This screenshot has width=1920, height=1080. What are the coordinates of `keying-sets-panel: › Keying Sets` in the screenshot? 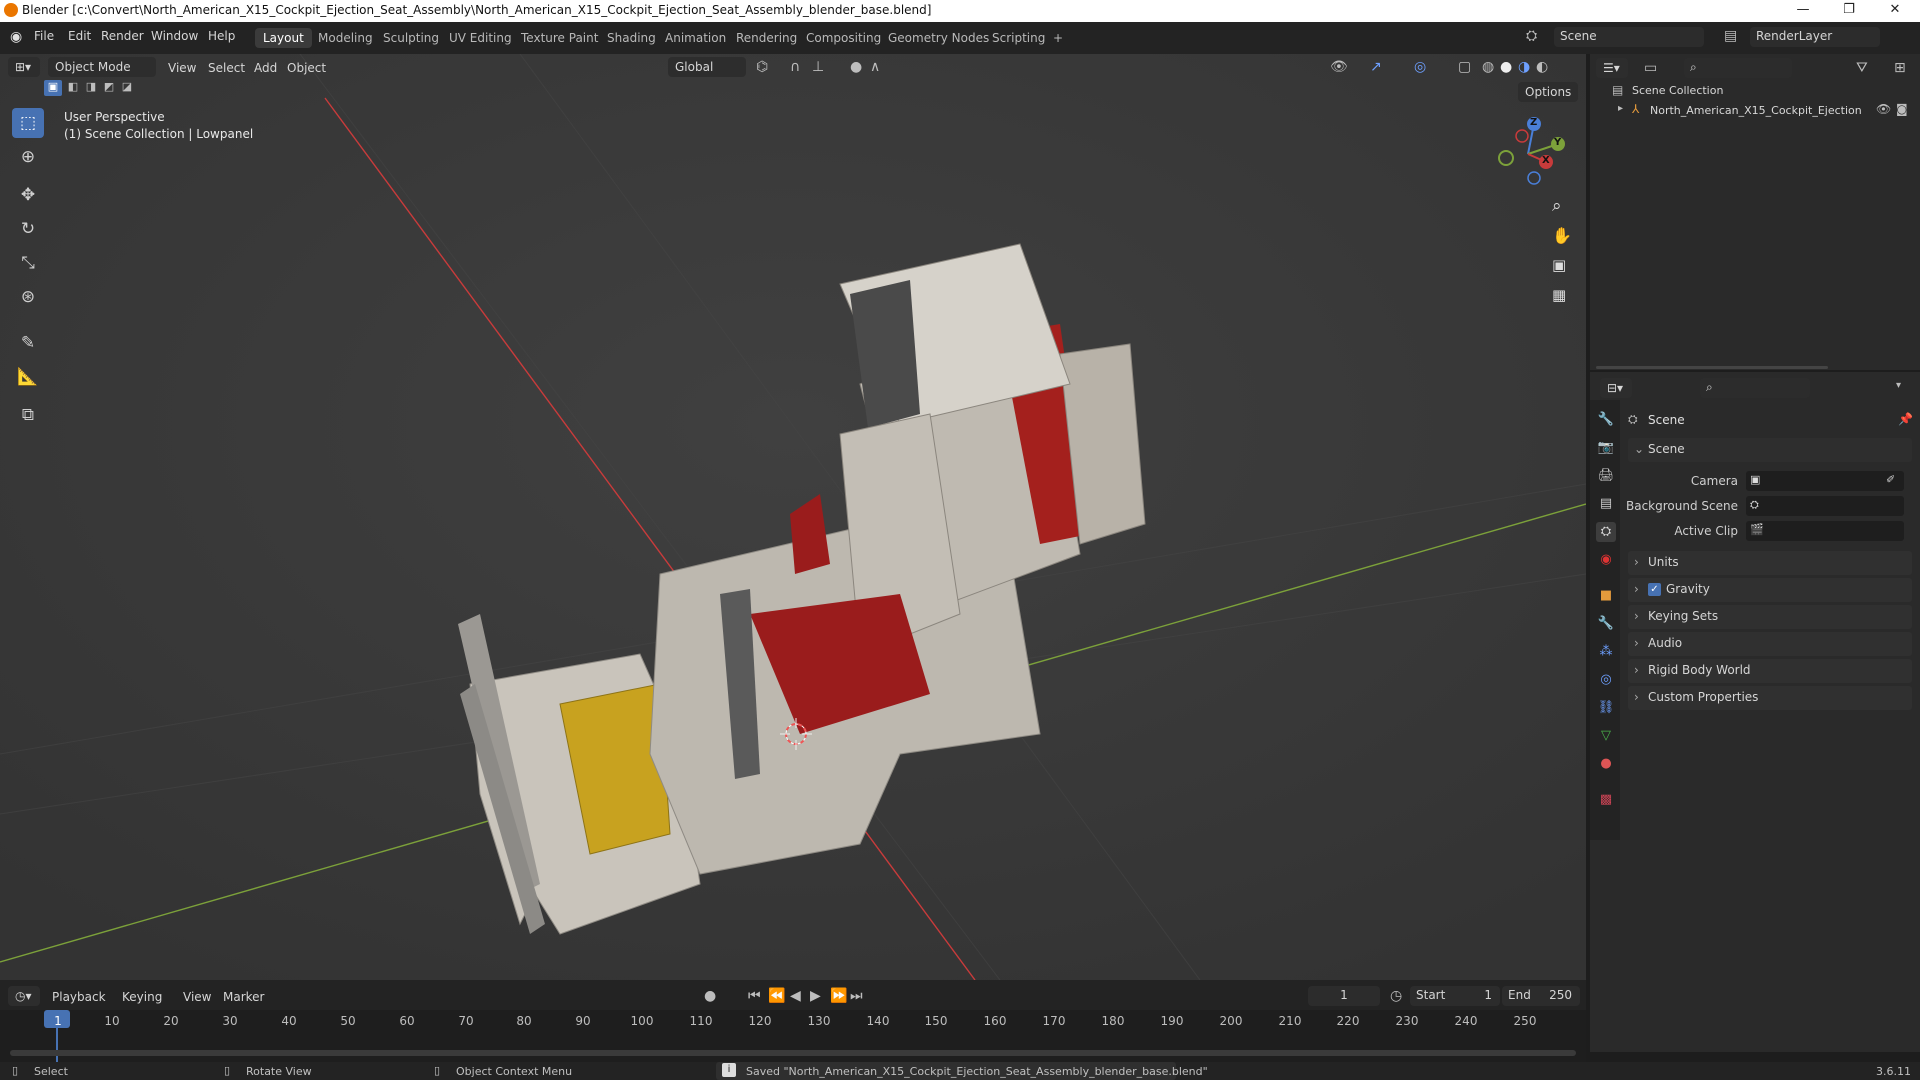 It's located at (1770, 617).